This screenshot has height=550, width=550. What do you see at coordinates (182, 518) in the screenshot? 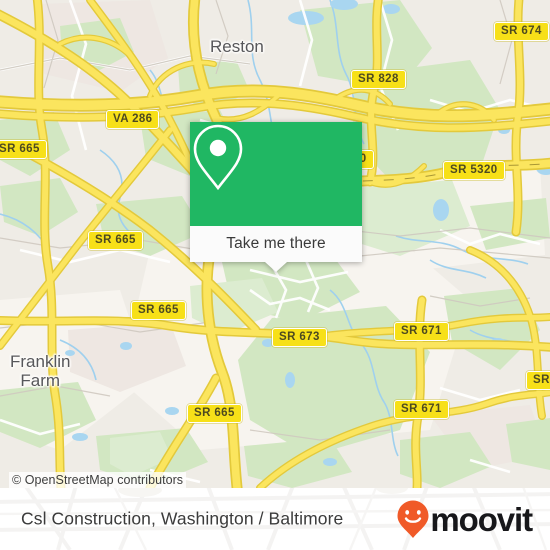
I see `location-title: Csl Construction, Washington / Baltimore` at bounding box center [182, 518].